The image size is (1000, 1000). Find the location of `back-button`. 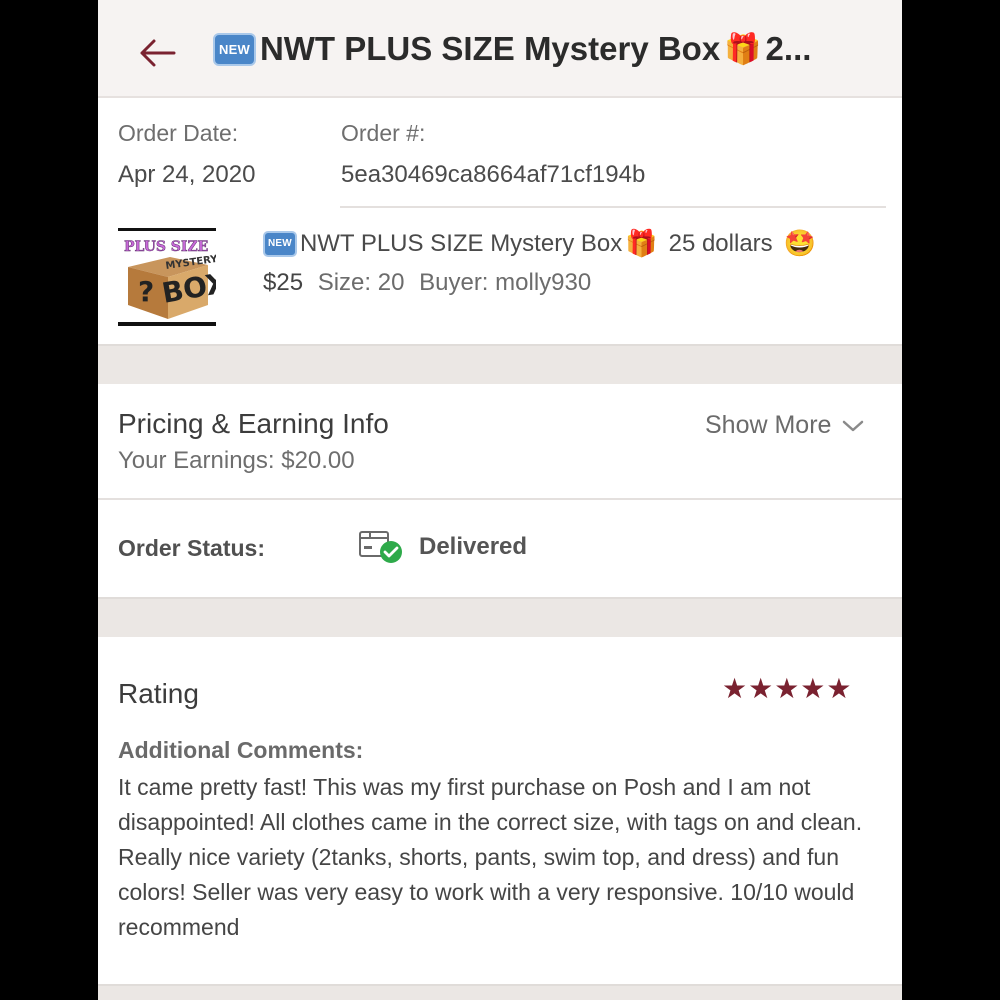

back-button is located at coordinates (157, 53).